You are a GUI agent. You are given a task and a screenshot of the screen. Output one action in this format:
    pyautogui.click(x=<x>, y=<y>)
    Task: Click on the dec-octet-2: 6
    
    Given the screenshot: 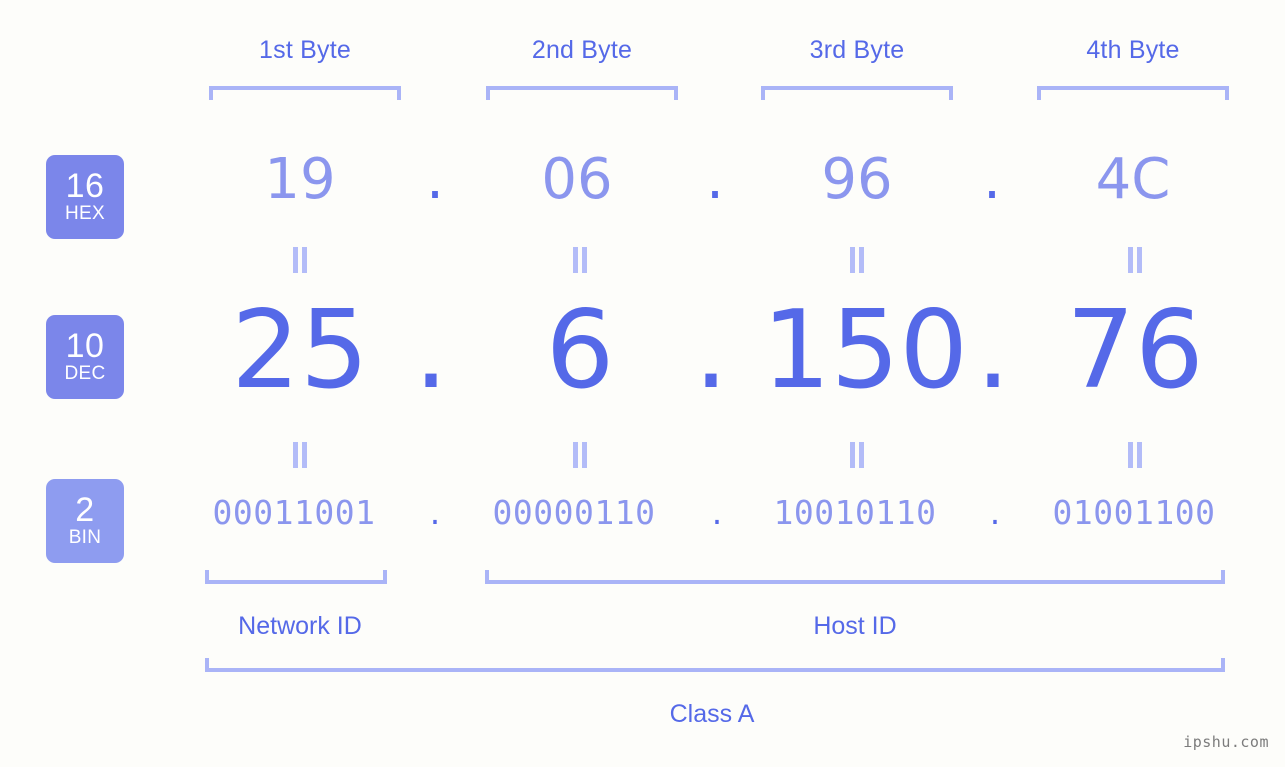 What is the action you would take?
    pyautogui.click(x=580, y=350)
    